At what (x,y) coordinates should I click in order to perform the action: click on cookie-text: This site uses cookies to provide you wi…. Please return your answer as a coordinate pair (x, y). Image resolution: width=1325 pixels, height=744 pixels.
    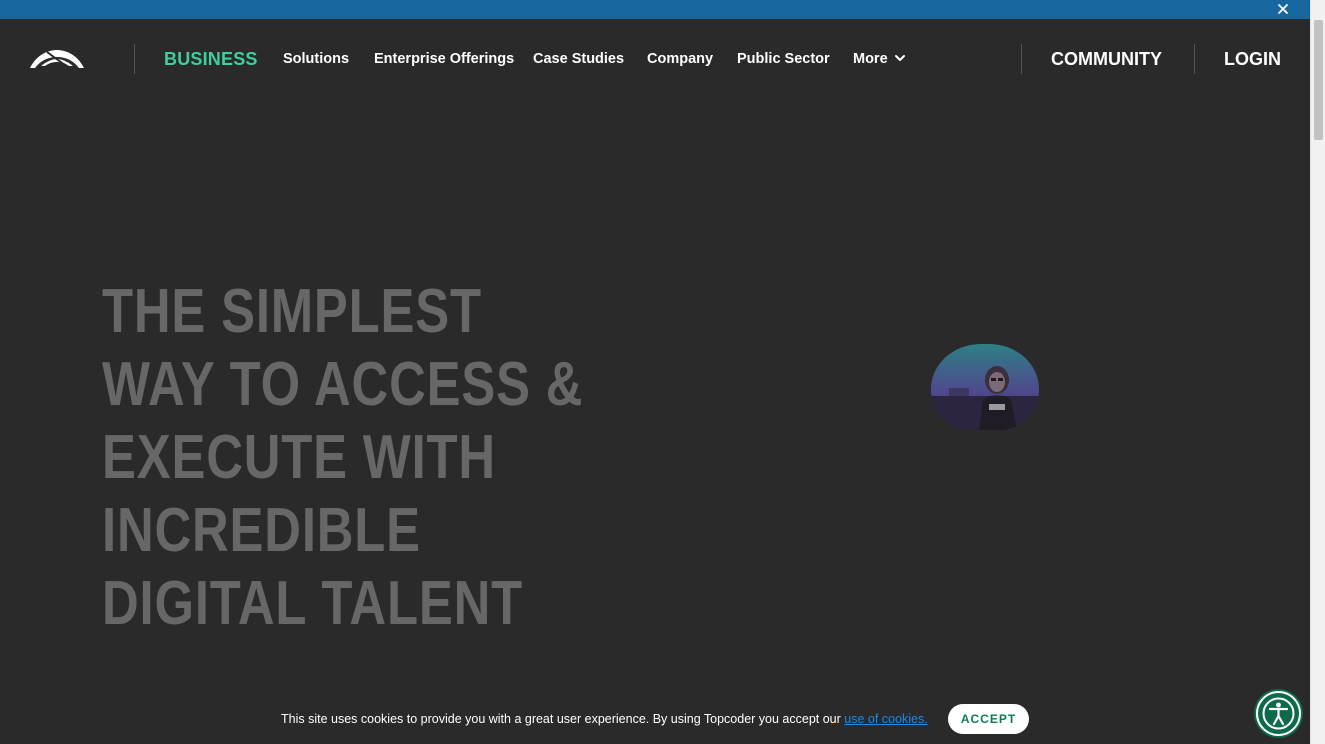
    Looking at the image, I should click on (563, 719).